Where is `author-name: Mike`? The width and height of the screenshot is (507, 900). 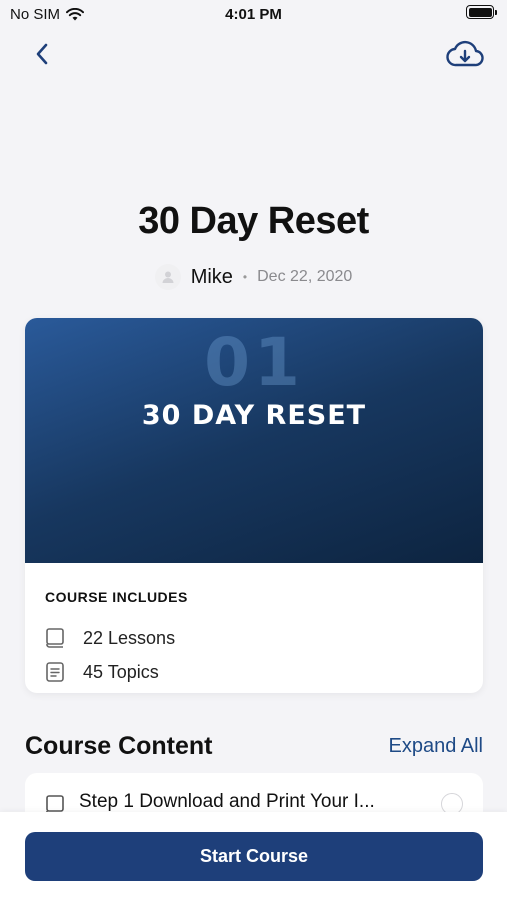 author-name: Mike is located at coordinates (212, 277).